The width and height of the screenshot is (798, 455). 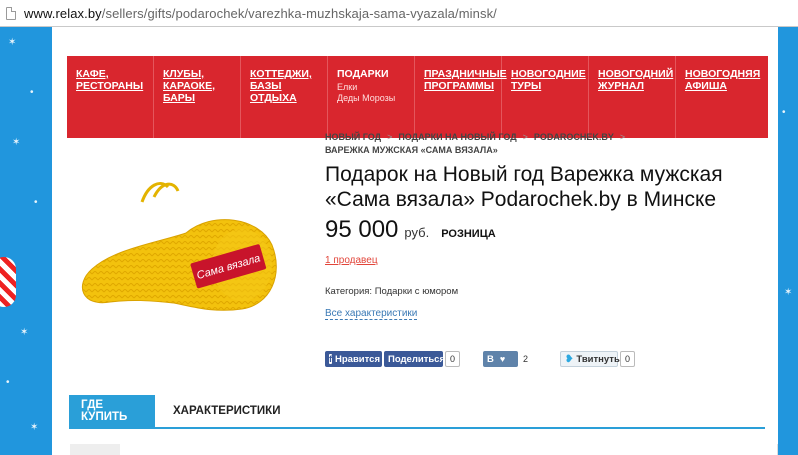 I want to click on facebook-share-button: Поделиться, so click(x=414, y=359).